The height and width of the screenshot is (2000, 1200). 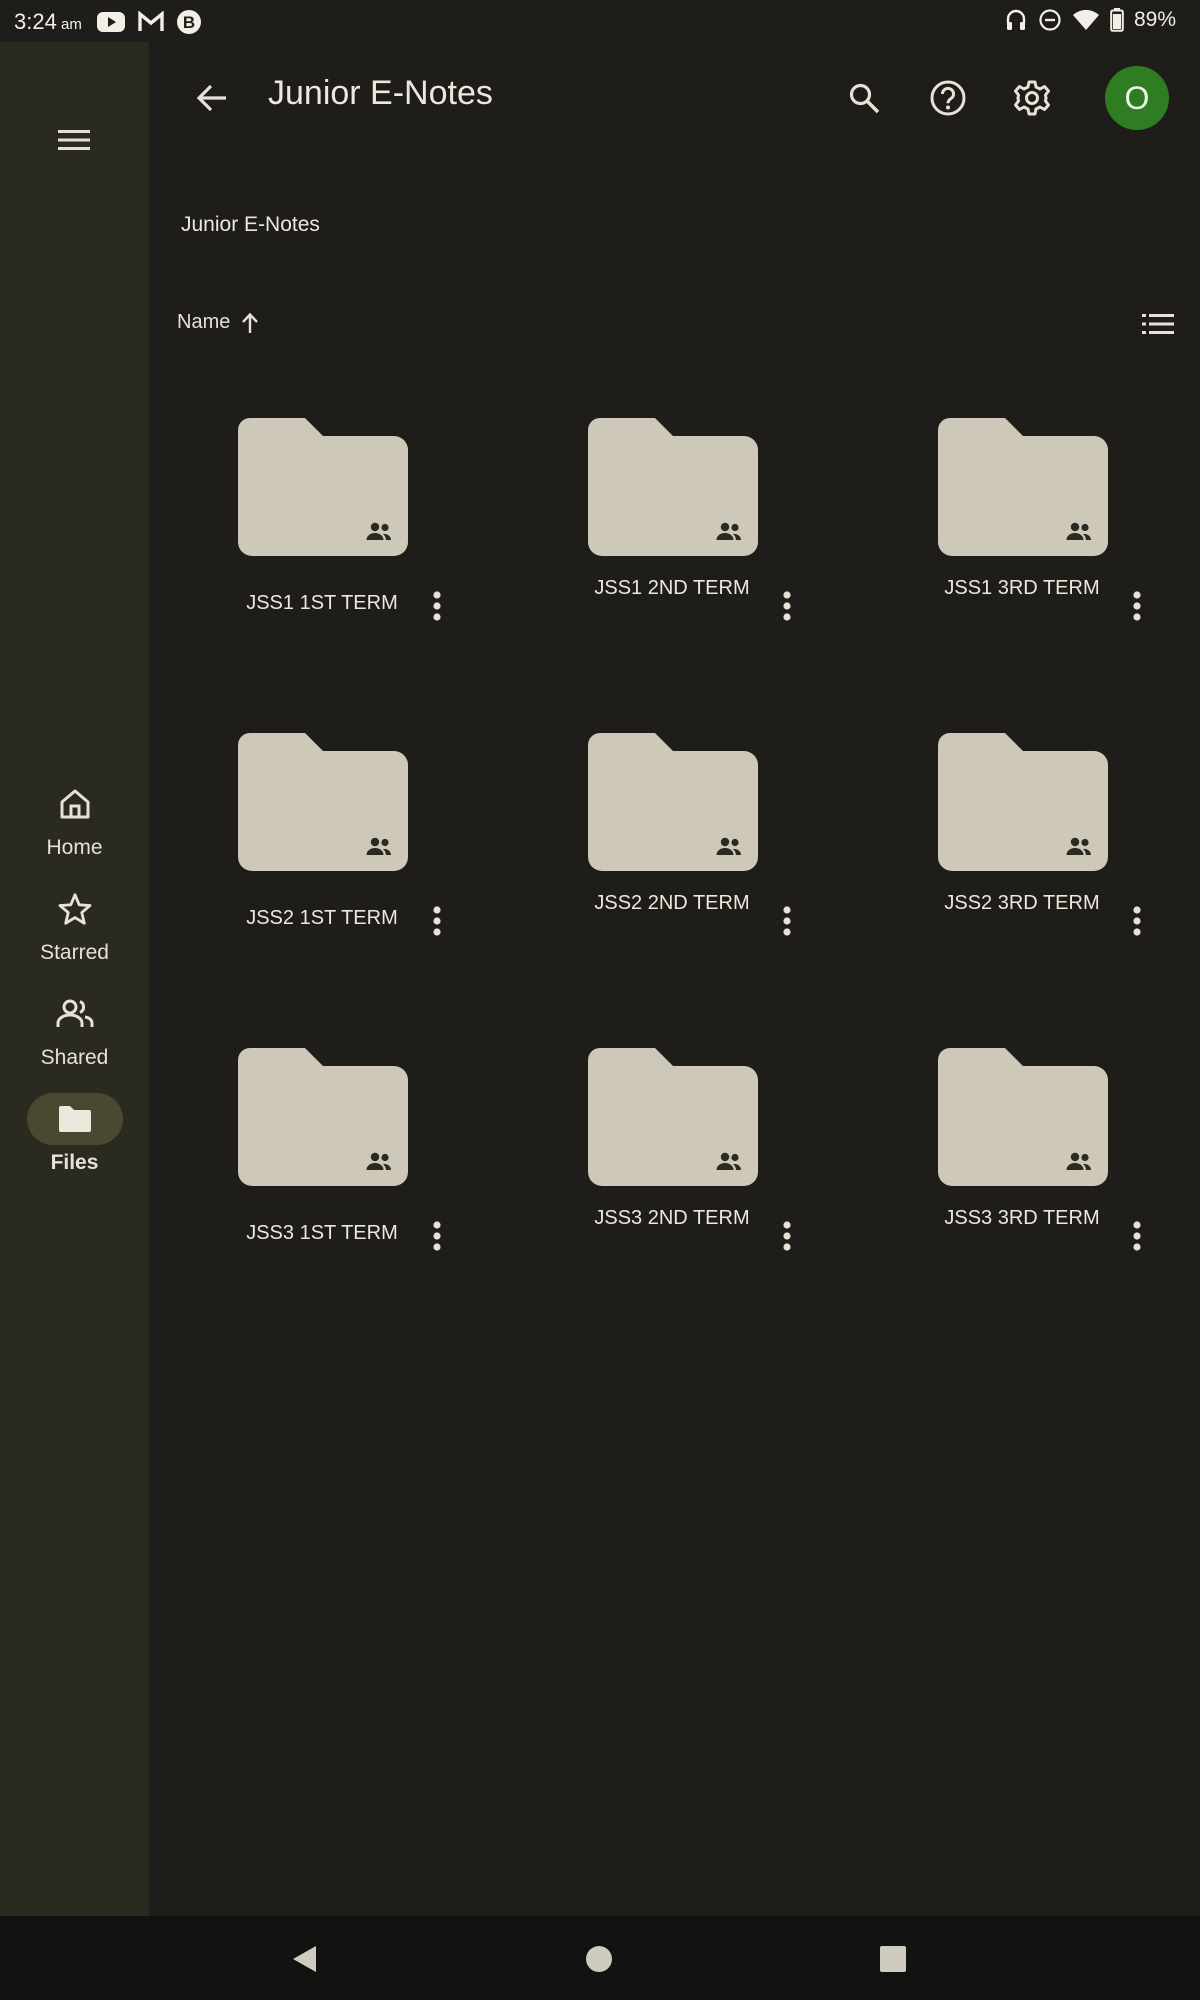 I want to click on status-time-value: 3:24, so click(x=35, y=21).